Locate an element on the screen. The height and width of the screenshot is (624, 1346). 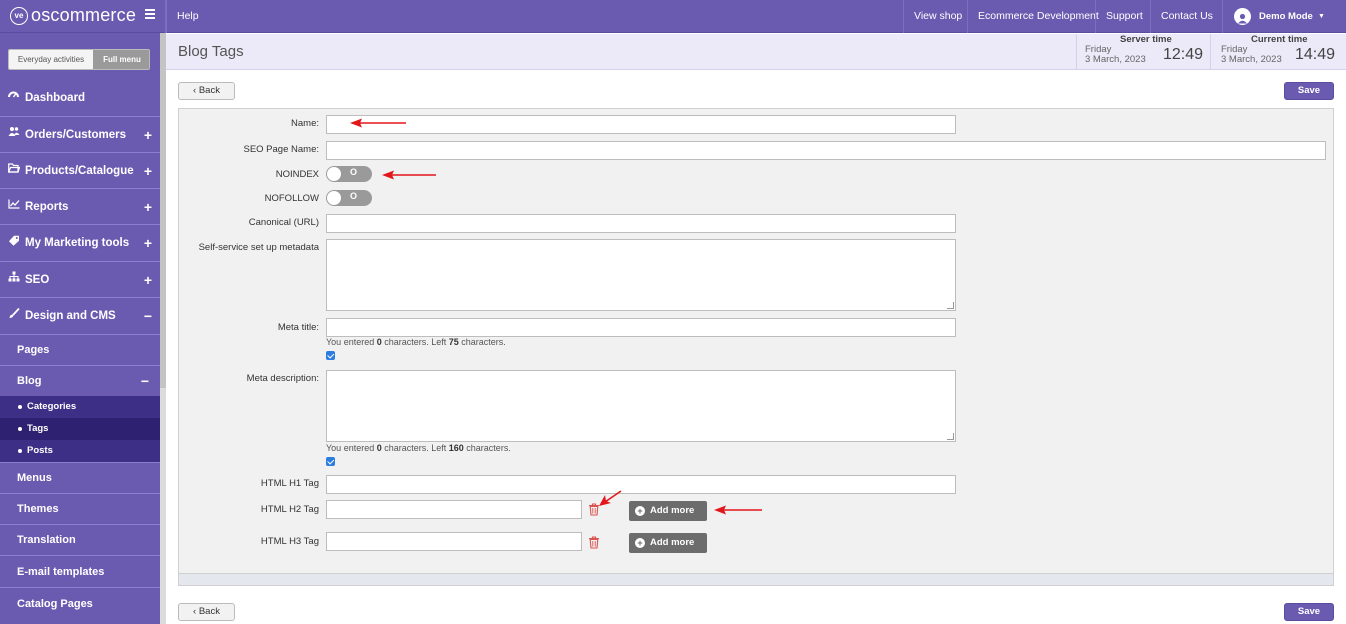
server-date: 3 March, 2023 is located at coordinates (1115, 59).